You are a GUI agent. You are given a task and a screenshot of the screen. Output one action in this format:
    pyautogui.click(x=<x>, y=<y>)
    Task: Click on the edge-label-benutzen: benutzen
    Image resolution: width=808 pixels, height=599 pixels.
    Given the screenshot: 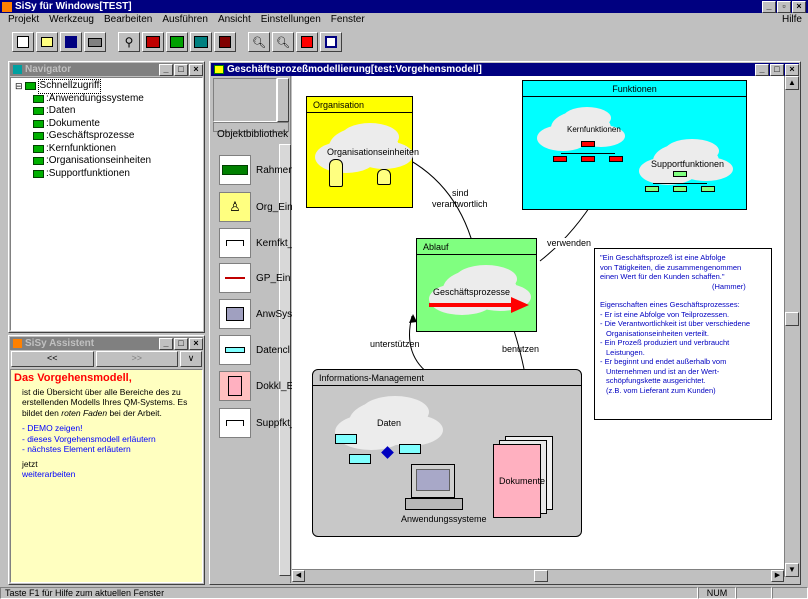 What is the action you would take?
    pyautogui.click(x=521, y=349)
    